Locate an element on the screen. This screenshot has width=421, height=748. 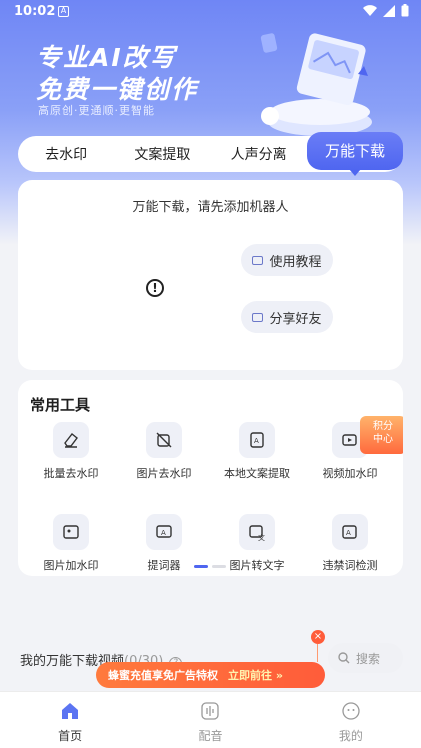
tool-banned-word-check: A 违禁词检测 is located at coordinates (350, 543).